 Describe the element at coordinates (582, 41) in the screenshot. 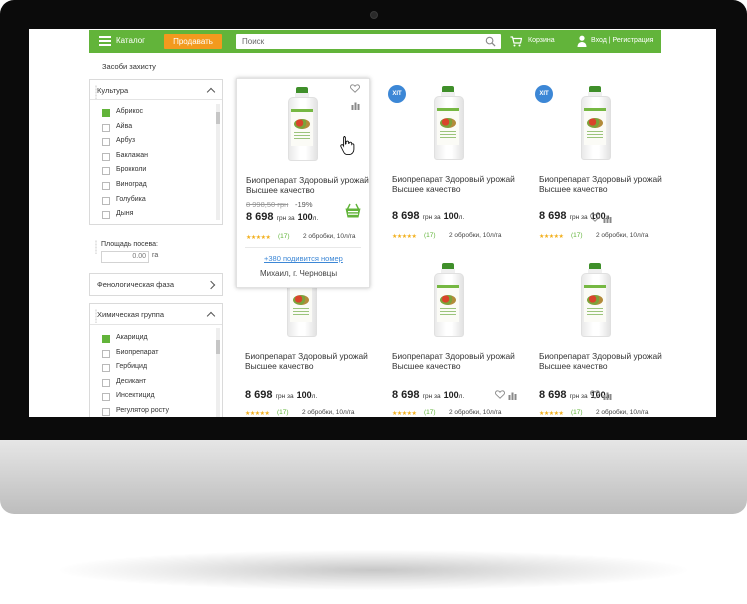

I see `user-icon` at that location.